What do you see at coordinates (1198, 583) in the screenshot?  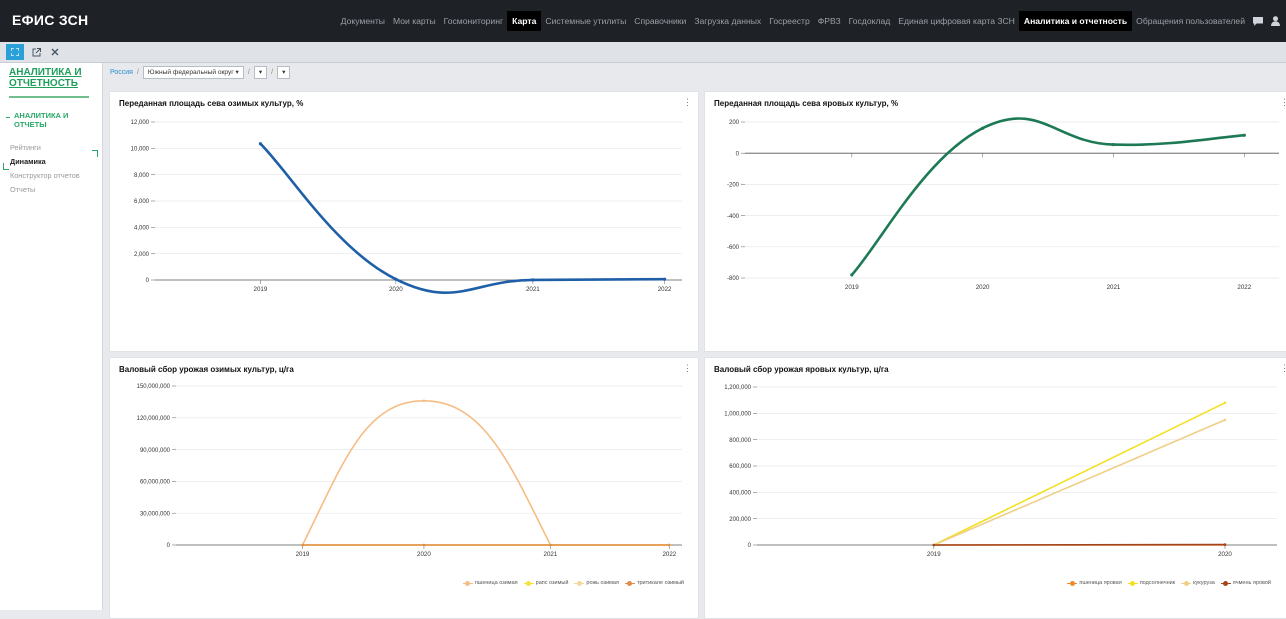 I see `legend-item: кукуруза` at bounding box center [1198, 583].